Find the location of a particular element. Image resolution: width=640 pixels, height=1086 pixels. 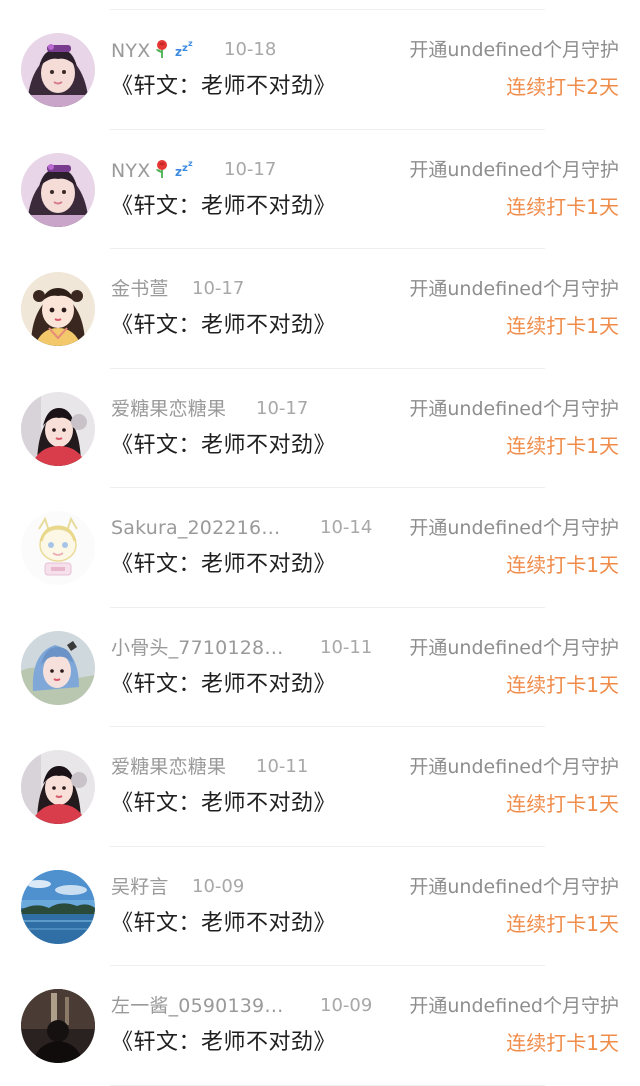

guard-record-row: 吴籽言 10-09 开通undefined个月守护《轩文：老师不对劲》 连续打卡1天 is located at coordinates (320, 906).